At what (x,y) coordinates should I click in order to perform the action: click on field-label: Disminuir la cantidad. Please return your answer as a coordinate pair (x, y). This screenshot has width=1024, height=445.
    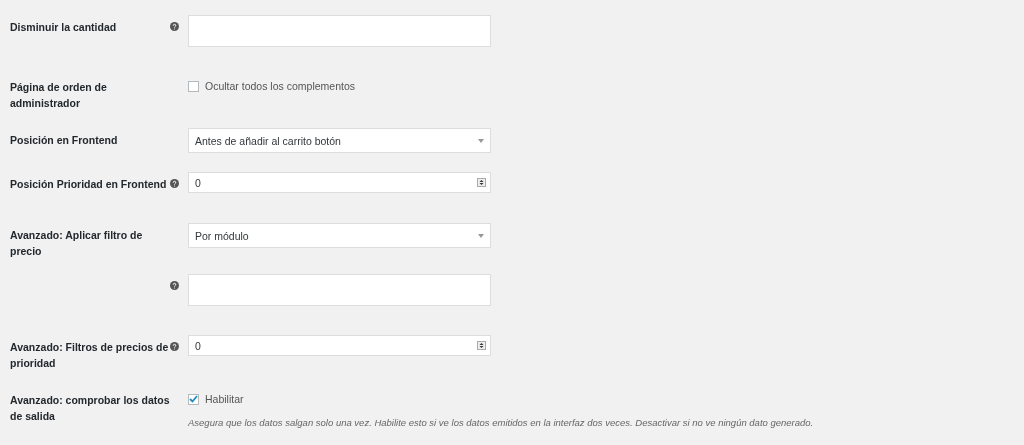
    Looking at the image, I should click on (63, 27).